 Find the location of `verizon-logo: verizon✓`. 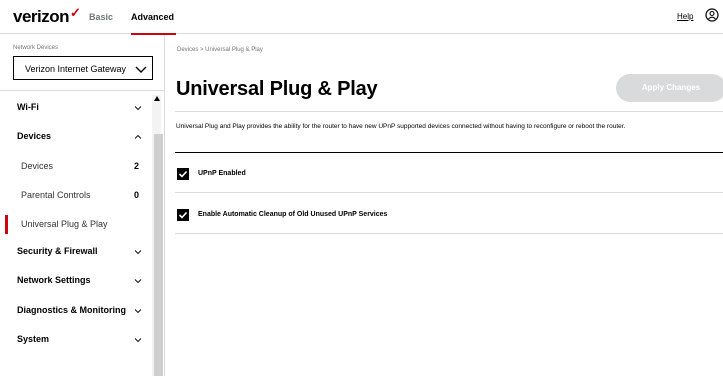

verizon-logo: verizon✓ is located at coordinates (47, 16).